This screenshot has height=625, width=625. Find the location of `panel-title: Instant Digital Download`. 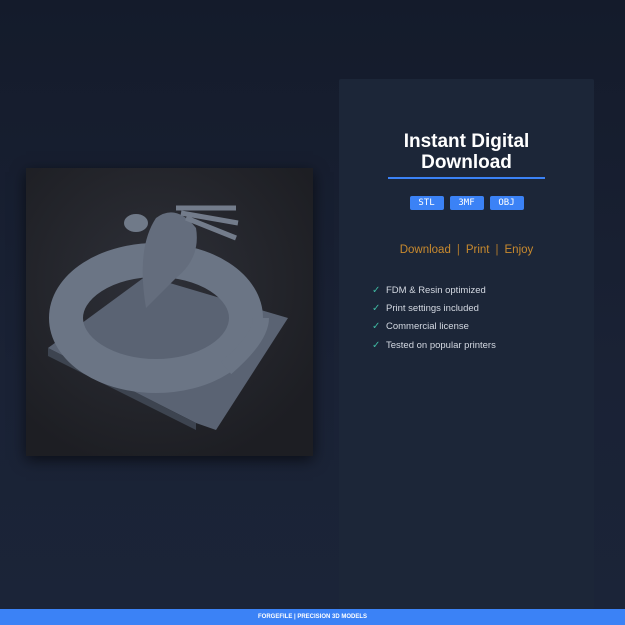

panel-title: Instant Digital Download is located at coordinates (466, 152).